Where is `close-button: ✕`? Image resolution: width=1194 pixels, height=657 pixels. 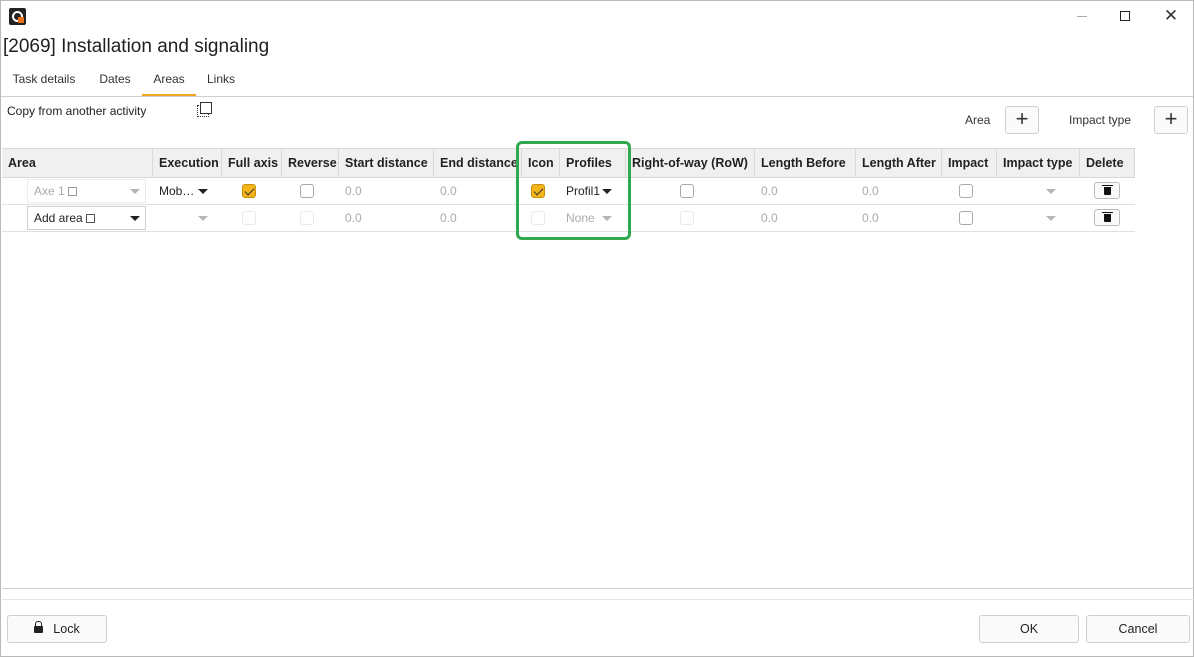 close-button: ✕ is located at coordinates (1171, 16).